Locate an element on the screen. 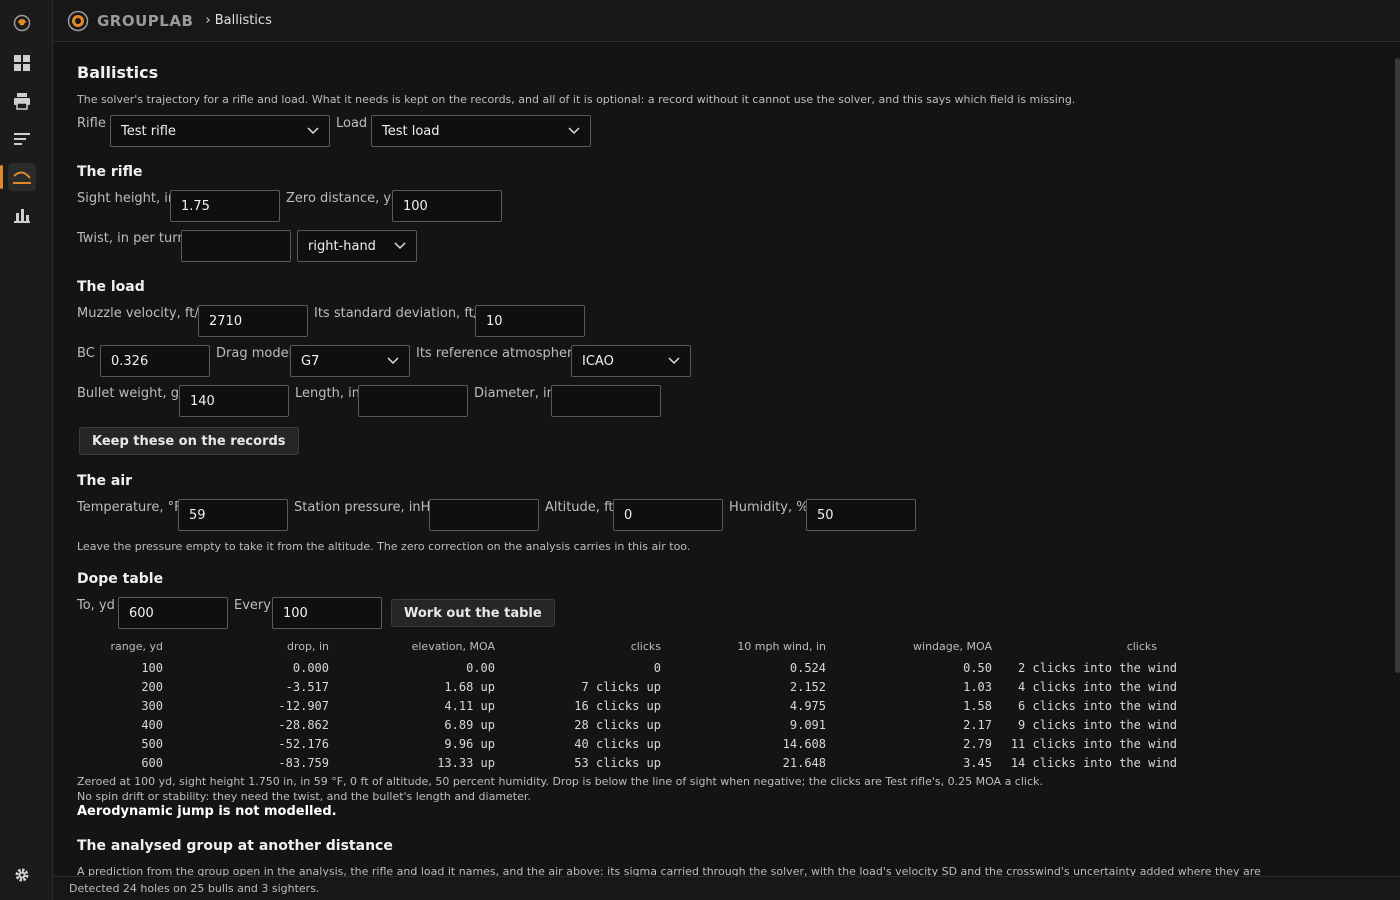 This screenshot has width=1400, height=900. cell-range: 400 is located at coordinates (152, 725).